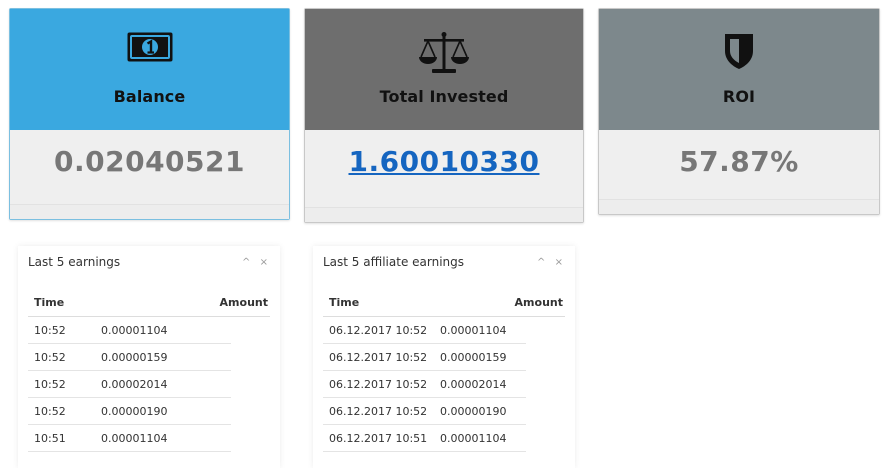  What do you see at coordinates (444, 161) in the screenshot?
I see `total-invested-value-link: 1.60010330` at bounding box center [444, 161].